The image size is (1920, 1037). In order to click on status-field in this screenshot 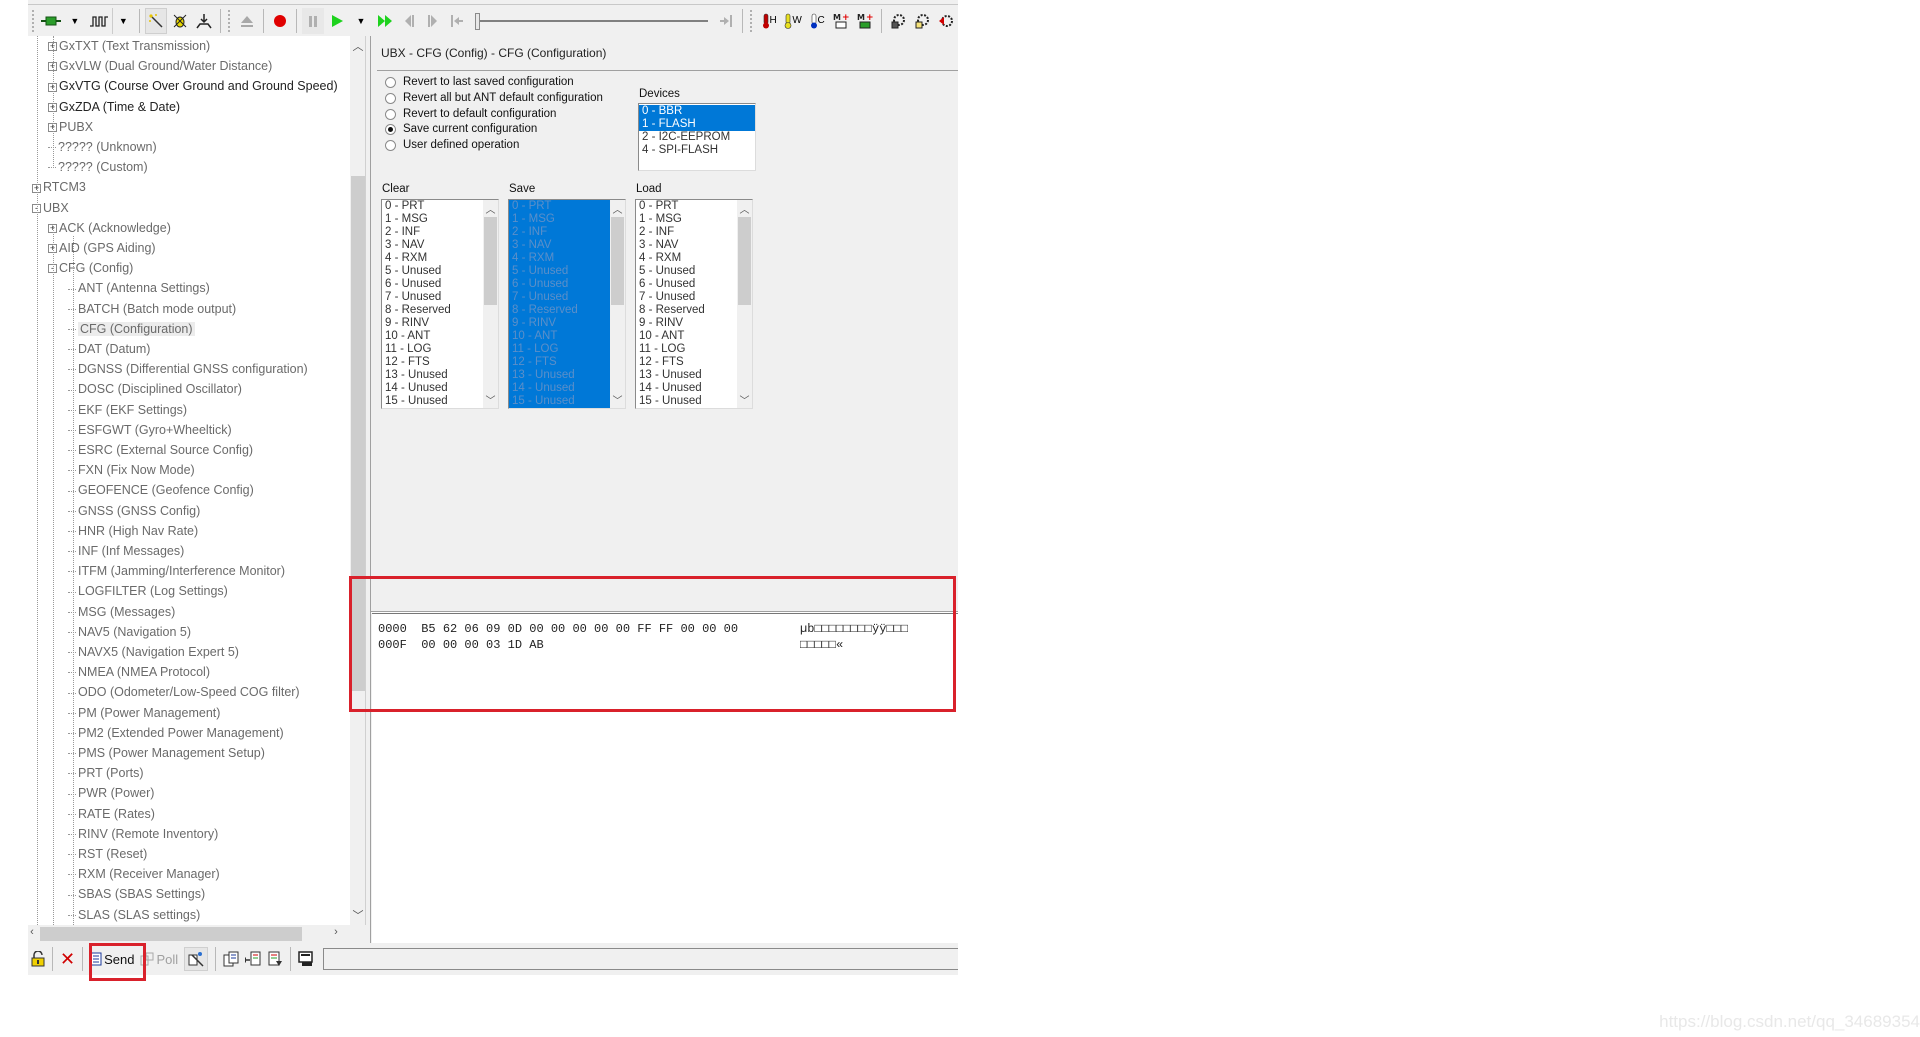, I will do `click(640, 959)`.